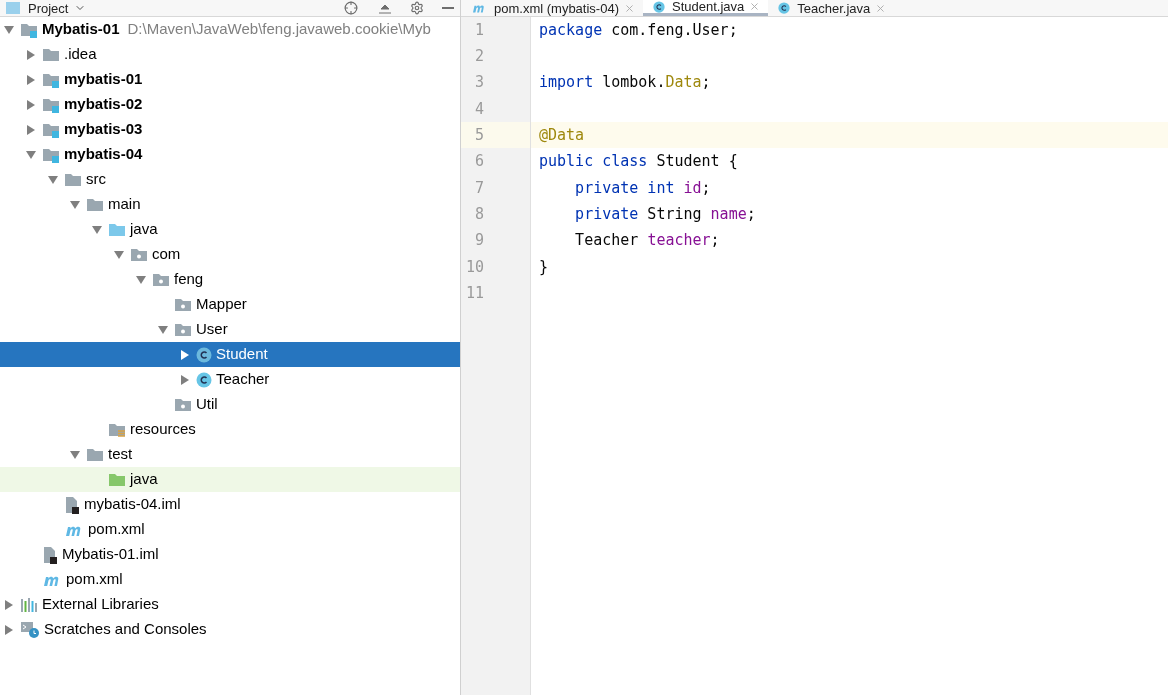 This screenshot has height=695, width=1168. Describe the element at coordinates (230, 279) in the screenshot. I see `tree-item: feng` at that location.